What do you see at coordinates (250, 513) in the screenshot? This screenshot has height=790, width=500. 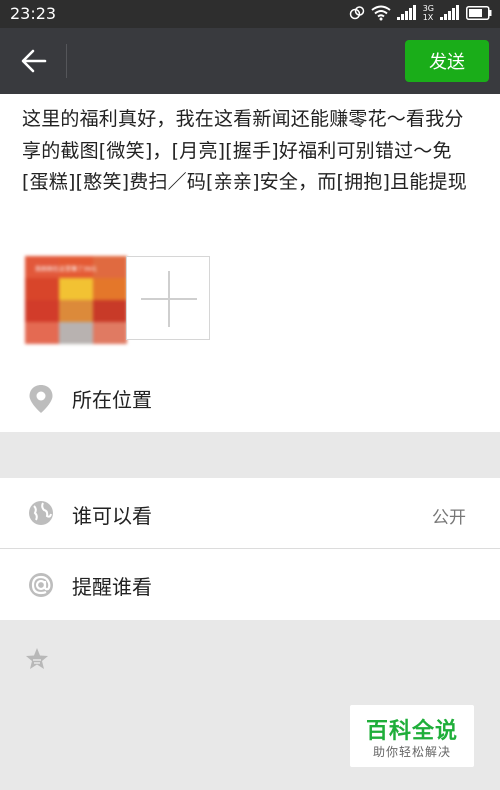 I see `visibility-row: 谁可以看 公开` at bounding box center [250, 513].